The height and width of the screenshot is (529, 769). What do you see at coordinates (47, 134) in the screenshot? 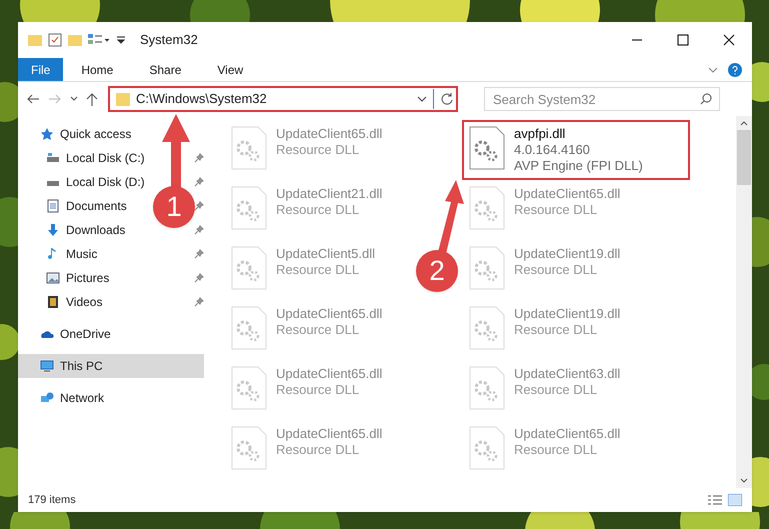
I see `star-icon` at bounding box center [47, 134].